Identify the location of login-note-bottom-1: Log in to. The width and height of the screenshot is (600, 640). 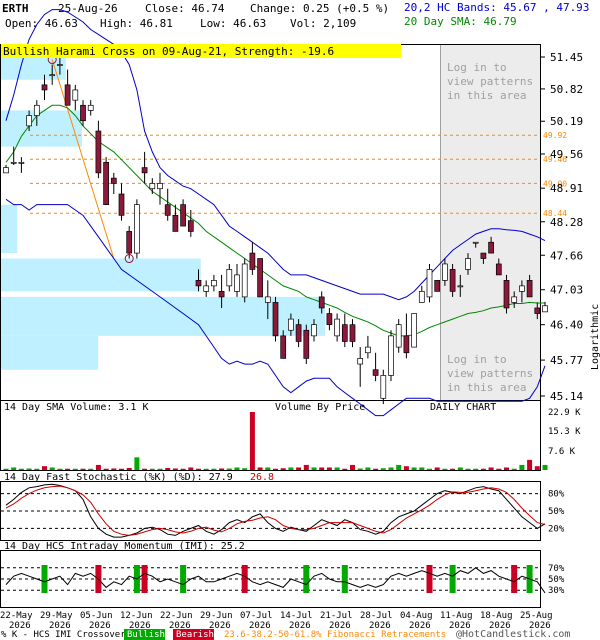
(477, 359).